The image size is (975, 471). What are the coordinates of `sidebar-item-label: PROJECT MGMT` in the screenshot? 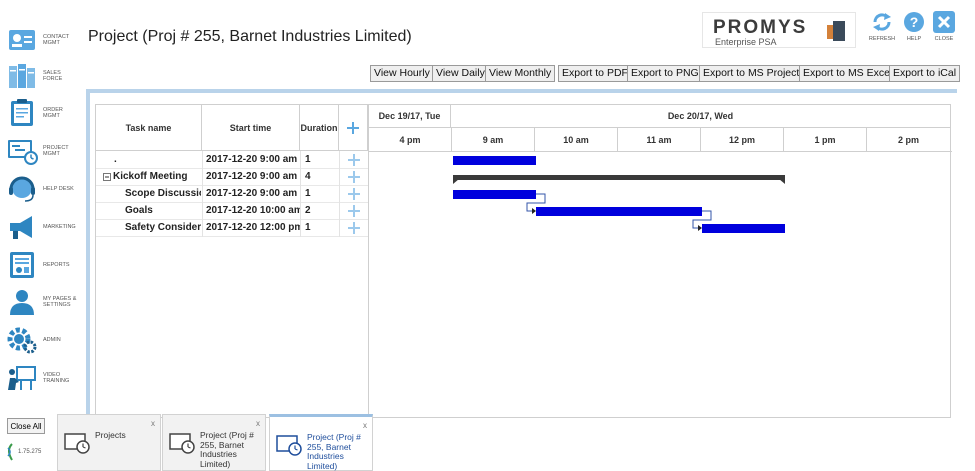 It's located at (56, 151).